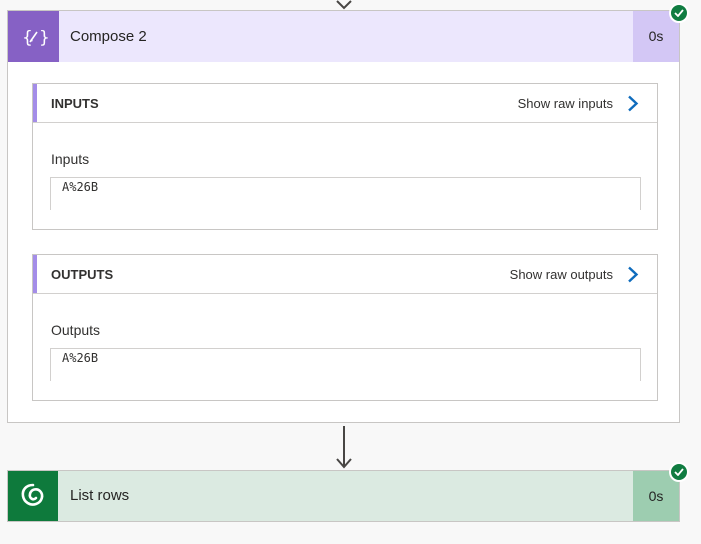 This screenshot has height=544, width=701. Describe the element at coordinates (82, 274) in the screenshot. I see `outputs-heading: OUTPUTS` at that location.